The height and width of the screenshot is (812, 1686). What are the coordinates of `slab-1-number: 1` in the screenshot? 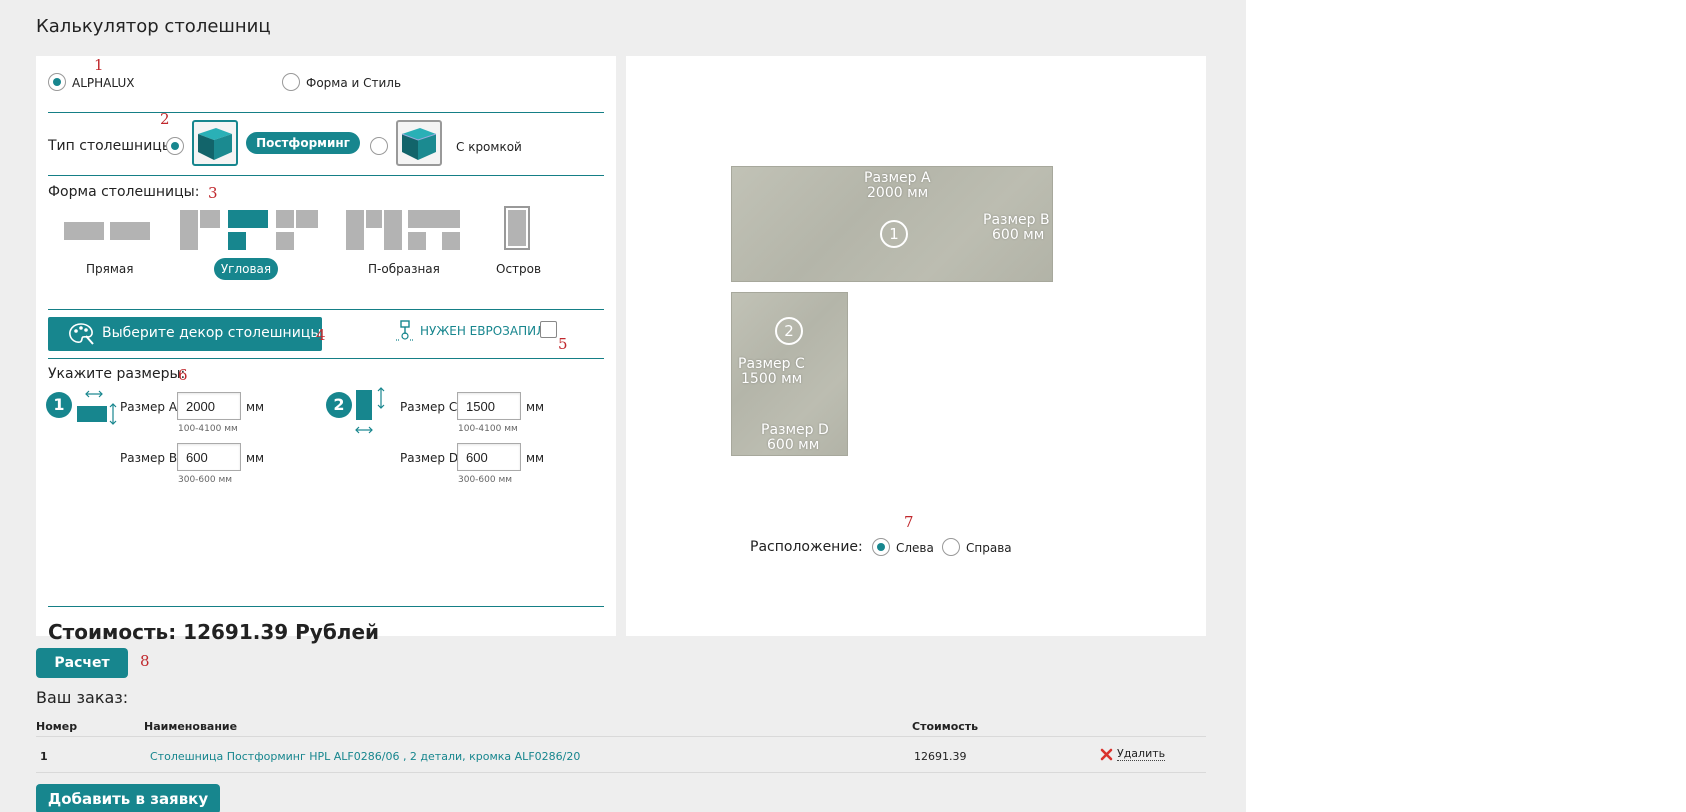 It's located at (894, 234).